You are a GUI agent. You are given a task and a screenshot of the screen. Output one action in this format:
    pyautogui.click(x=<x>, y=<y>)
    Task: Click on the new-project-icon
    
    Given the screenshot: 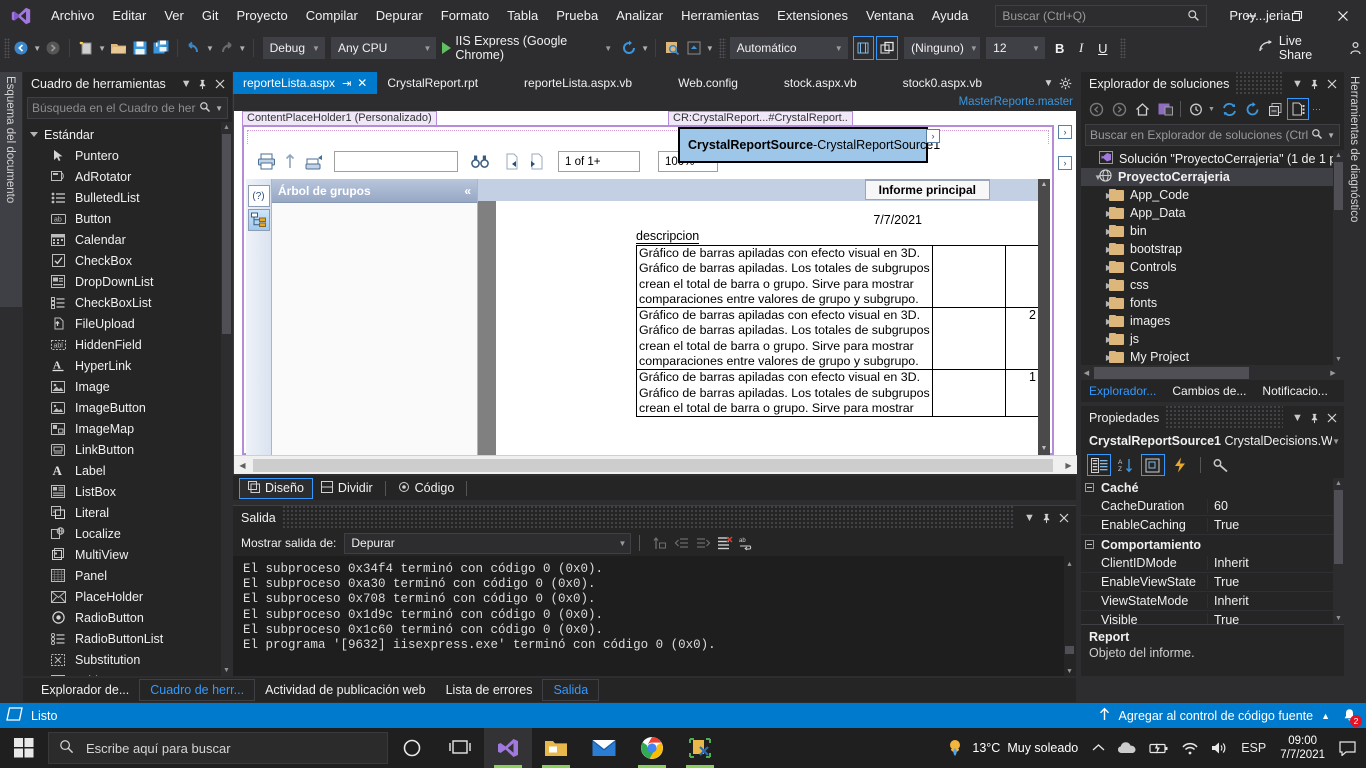 What is the action you would take?
    pyautogui.click(x=86, y=48)
    